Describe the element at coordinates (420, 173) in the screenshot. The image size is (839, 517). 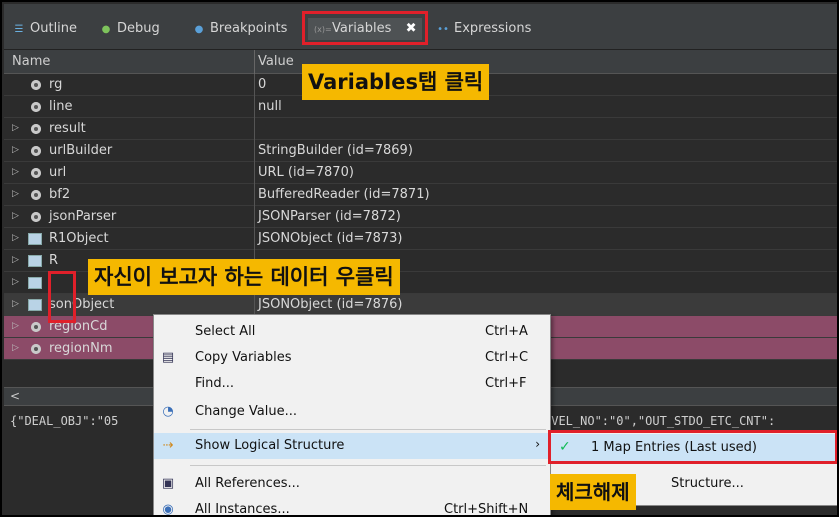
I see `table-row: ▷ url URL (id=7870)` at that location.